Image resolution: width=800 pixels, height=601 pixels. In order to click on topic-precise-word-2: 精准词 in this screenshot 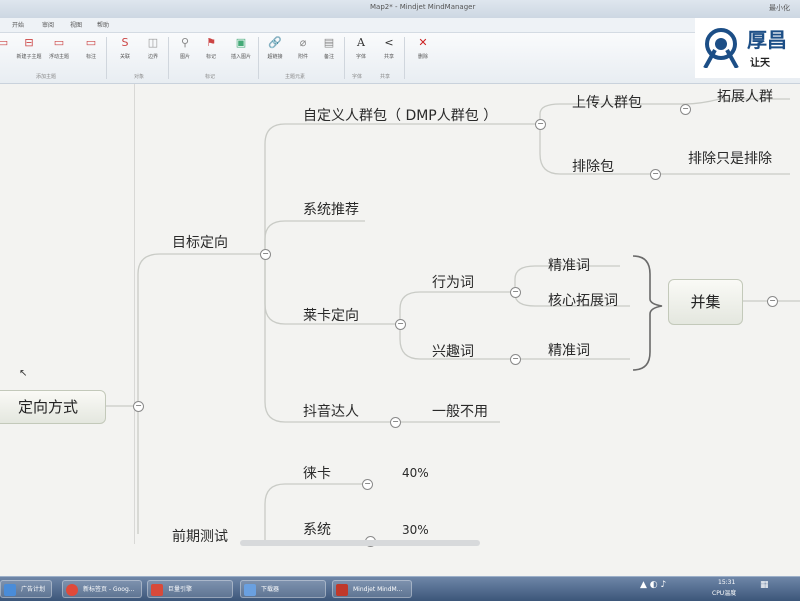, I will do `click(569, 351)`.